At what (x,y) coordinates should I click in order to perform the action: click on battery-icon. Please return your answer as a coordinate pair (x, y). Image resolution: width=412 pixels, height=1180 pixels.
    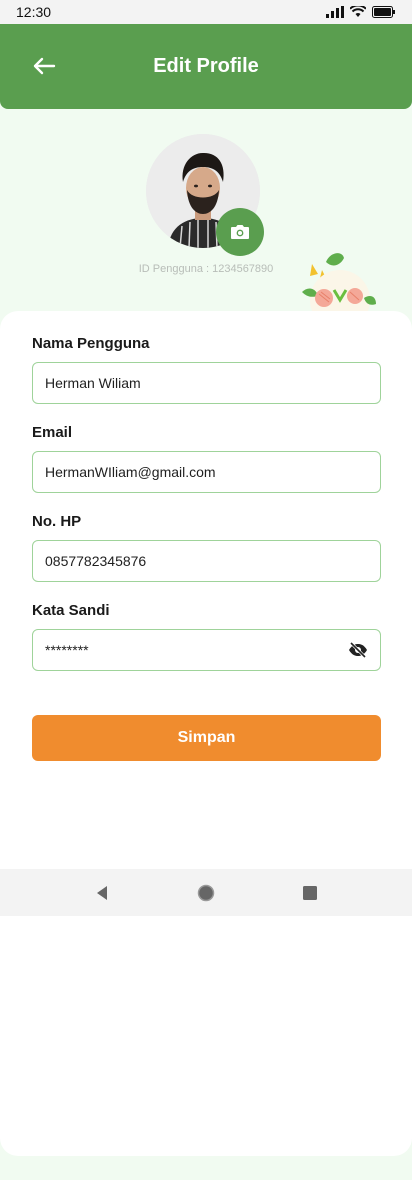
    Looking at the image, I should click on (383, 12).